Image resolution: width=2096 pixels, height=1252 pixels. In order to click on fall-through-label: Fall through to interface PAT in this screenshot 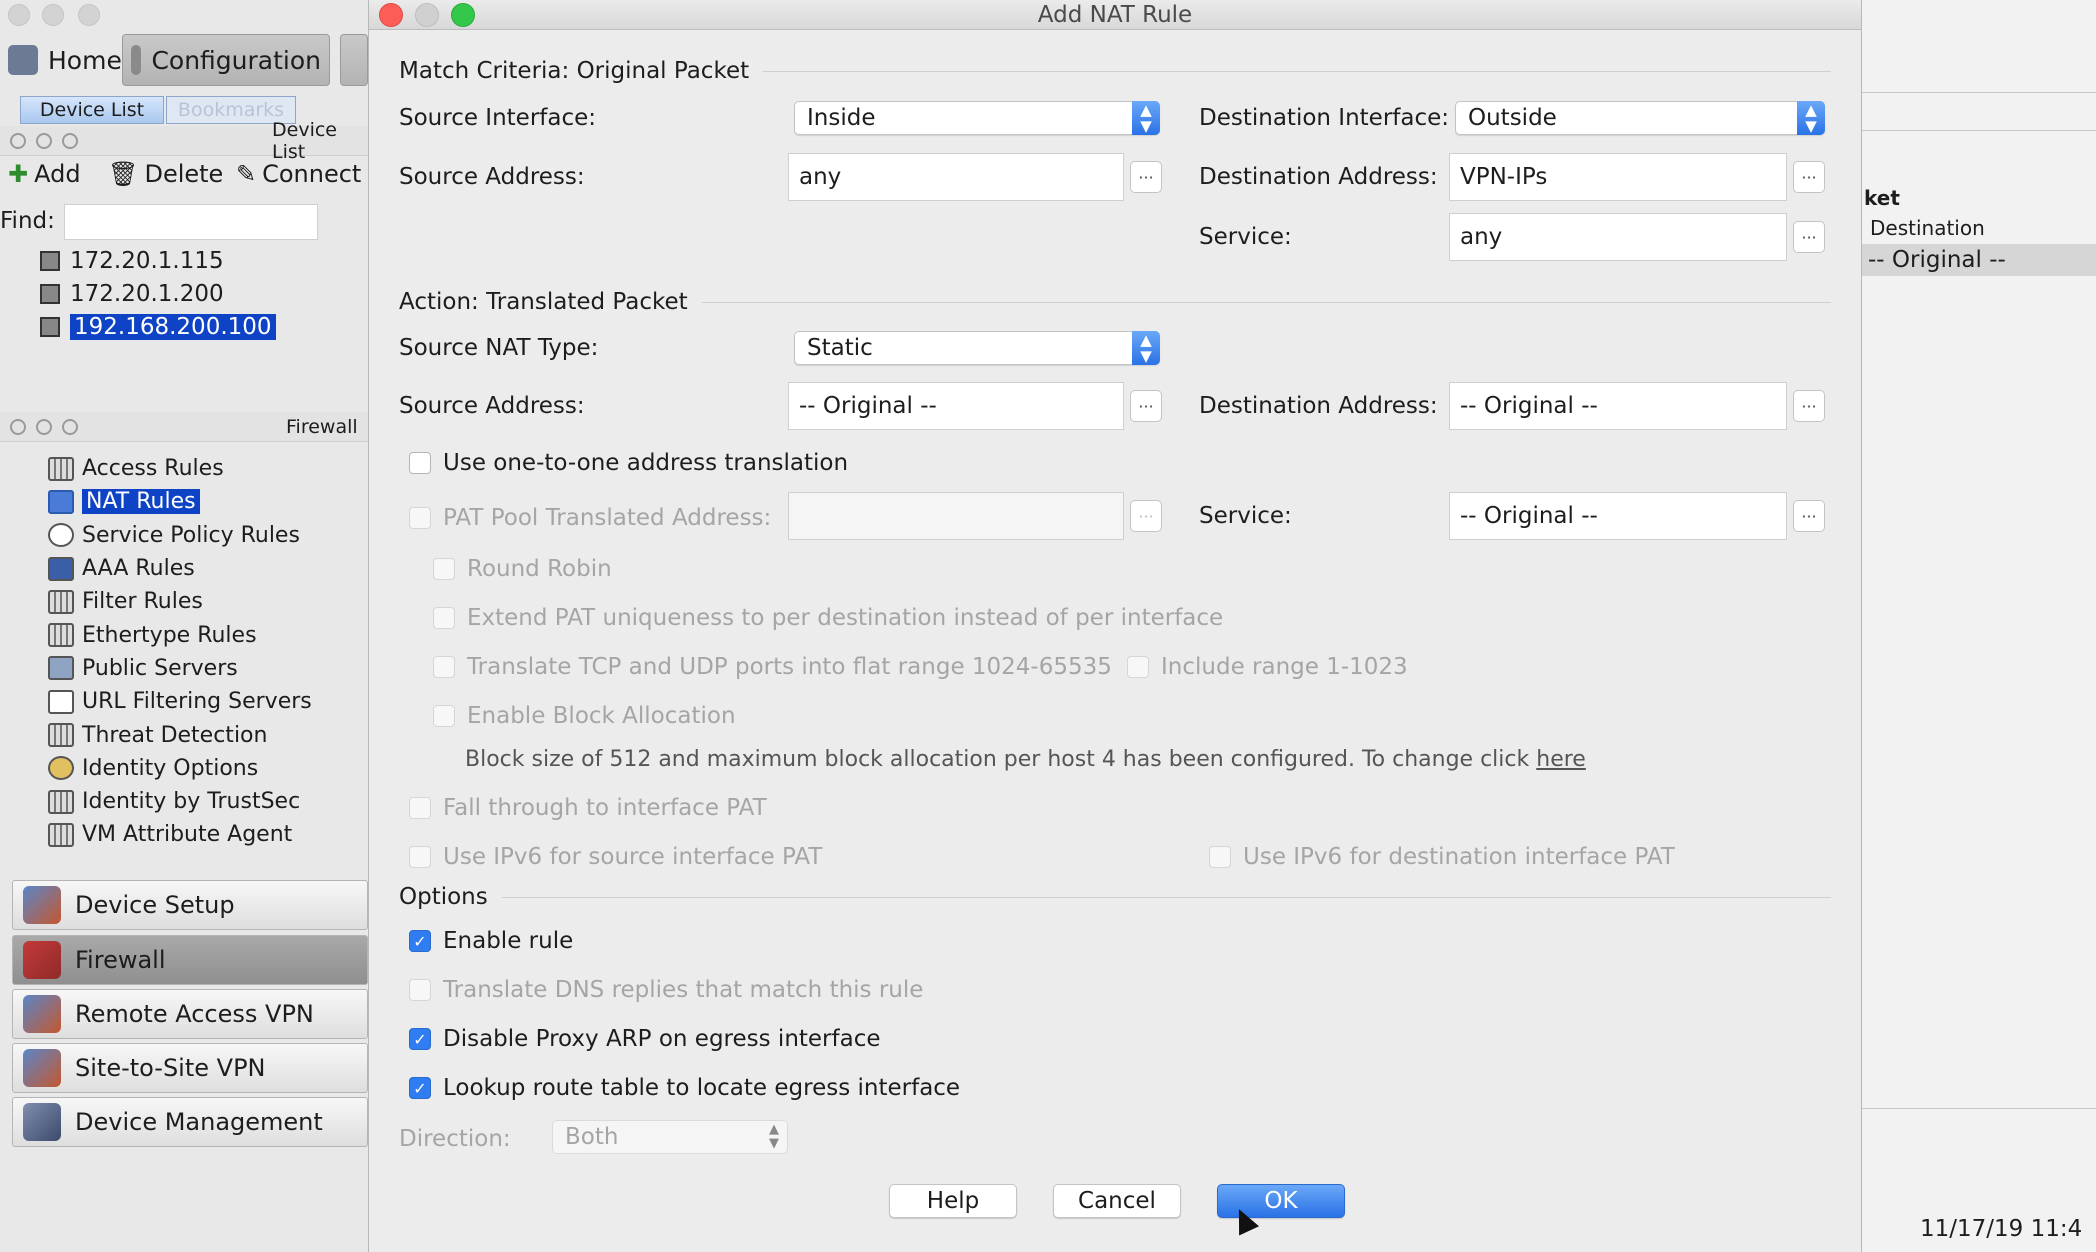, I will do `click(605, 808)`.